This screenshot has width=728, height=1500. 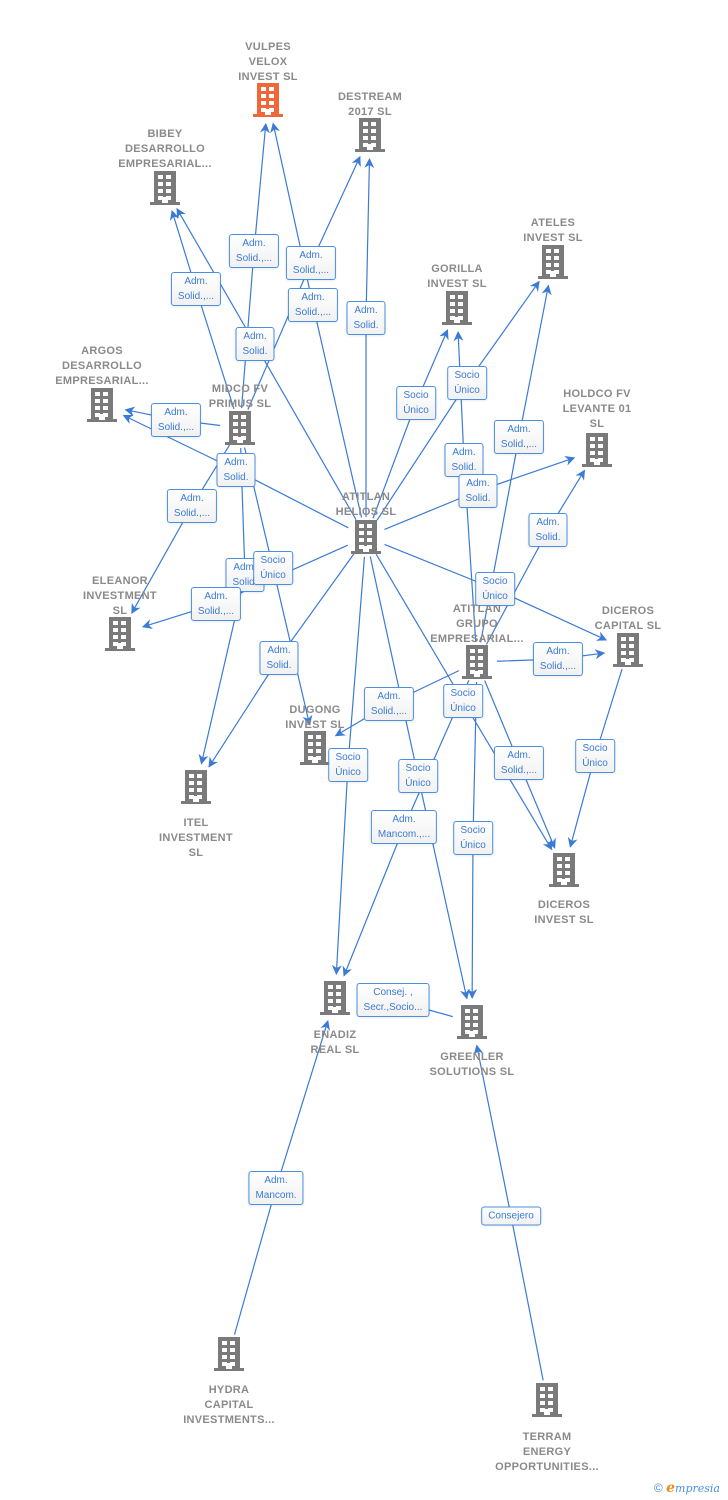 What do you see at coordinates (370, 105) in the screenshot?
I see `node-label: DESTREAM 2017 SL` at bounding box center [370, 105].